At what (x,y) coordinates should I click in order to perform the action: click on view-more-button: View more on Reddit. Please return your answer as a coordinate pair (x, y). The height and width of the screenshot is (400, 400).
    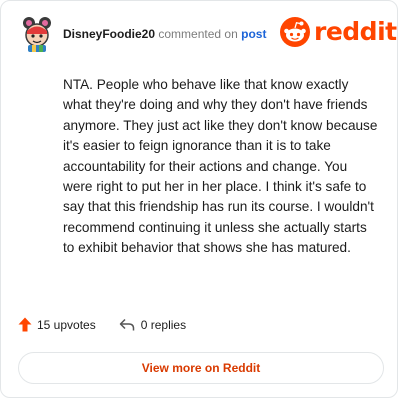
    Looking at the image, I should click on (201, 368).